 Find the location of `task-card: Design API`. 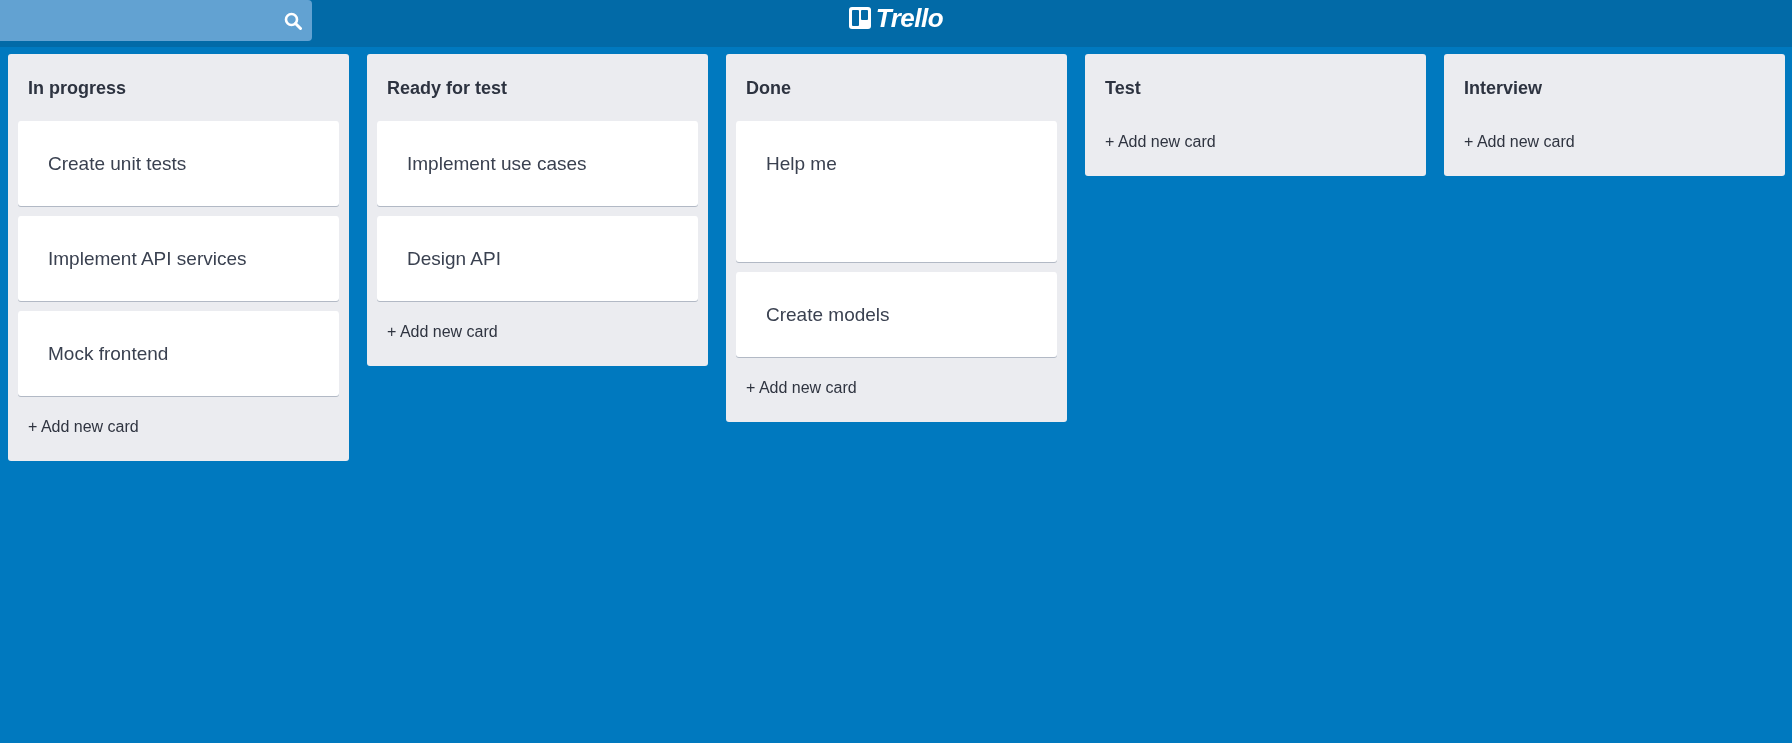

task-card: Design API is located at coordinates (537, 258).